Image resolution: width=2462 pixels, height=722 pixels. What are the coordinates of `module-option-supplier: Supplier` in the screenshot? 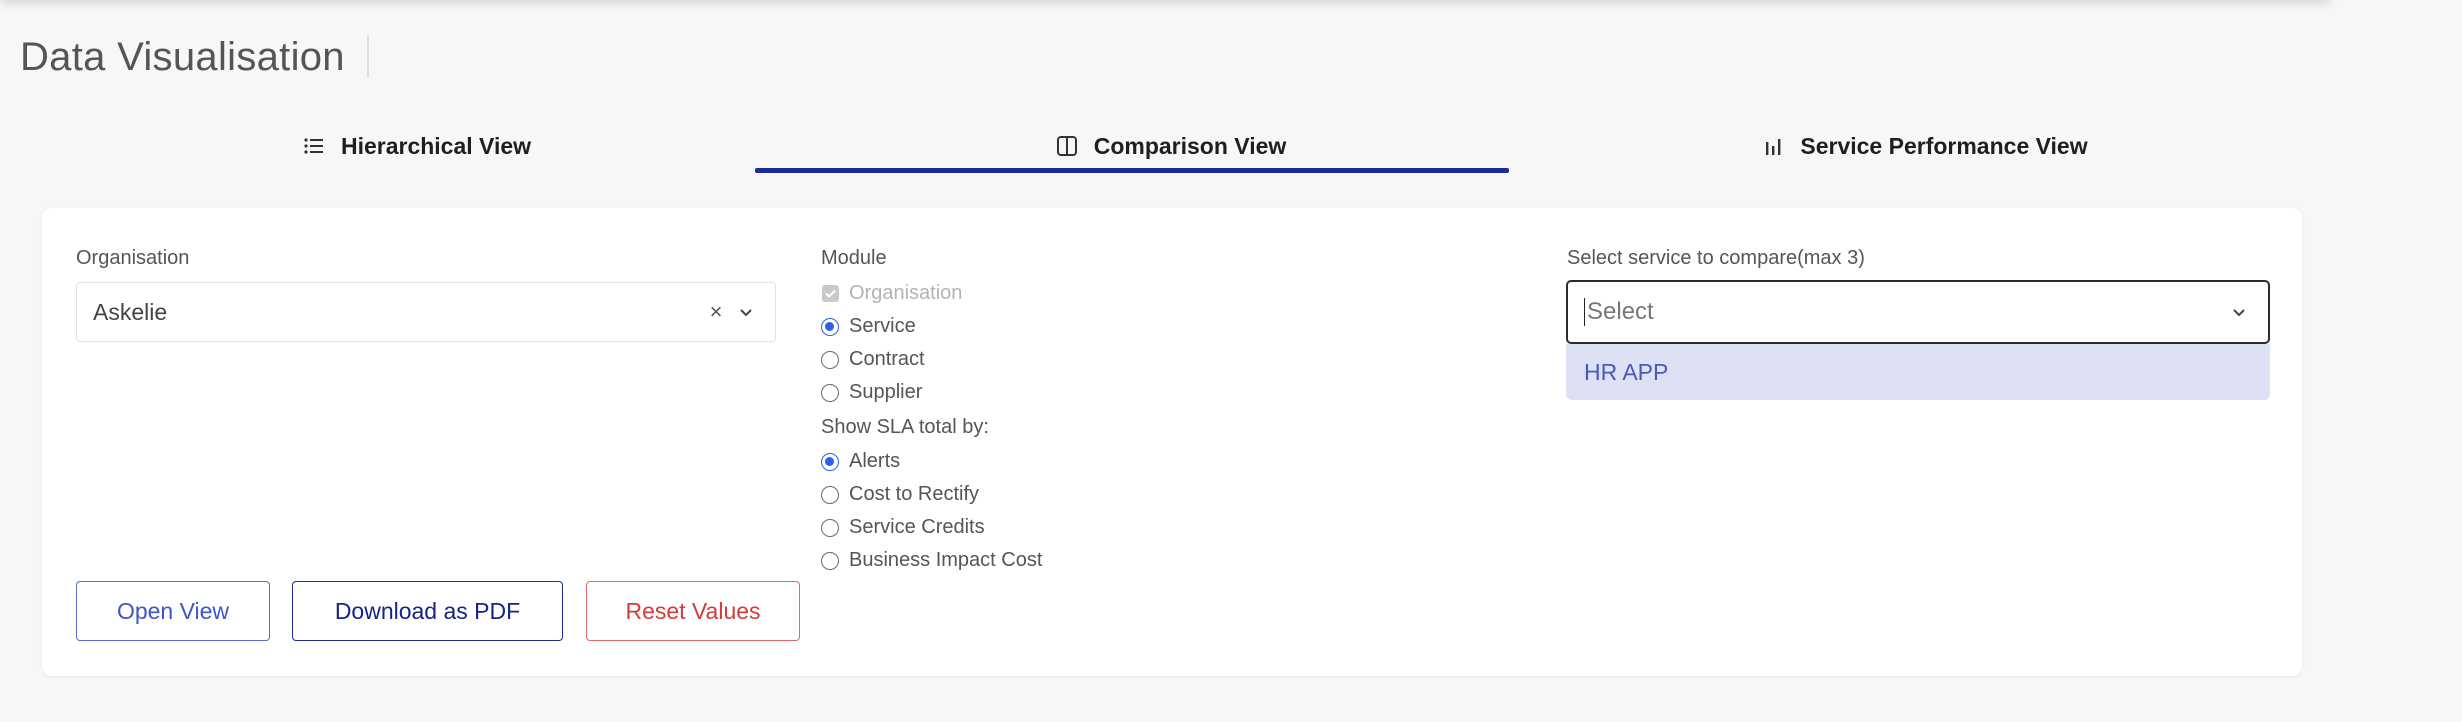 It's located at (871, 392).